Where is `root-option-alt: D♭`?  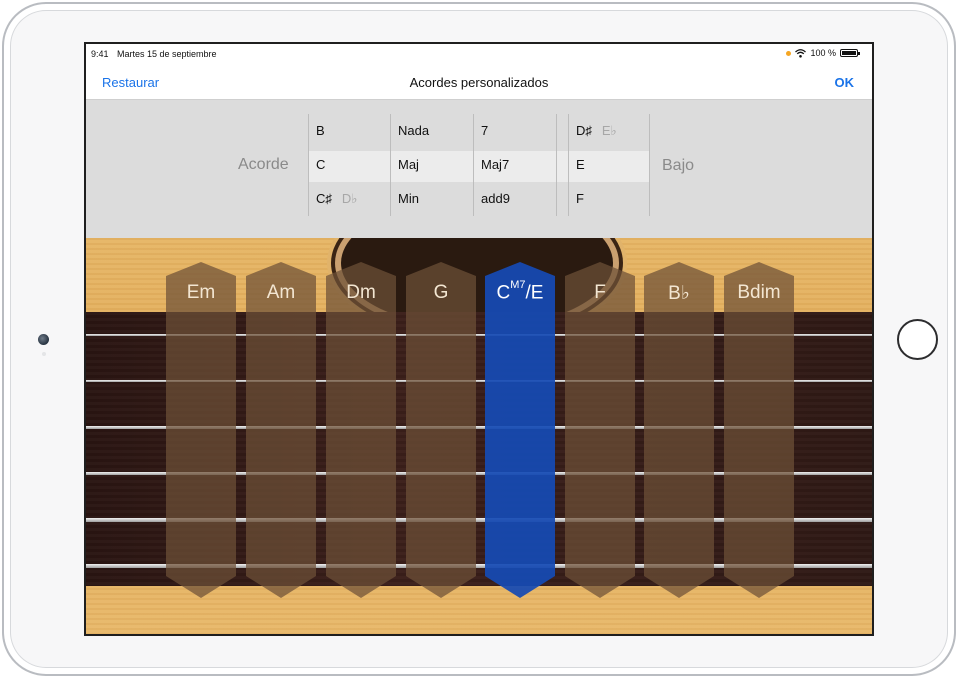 root-option-alt: D♭ is located at coordinates (349, 198).